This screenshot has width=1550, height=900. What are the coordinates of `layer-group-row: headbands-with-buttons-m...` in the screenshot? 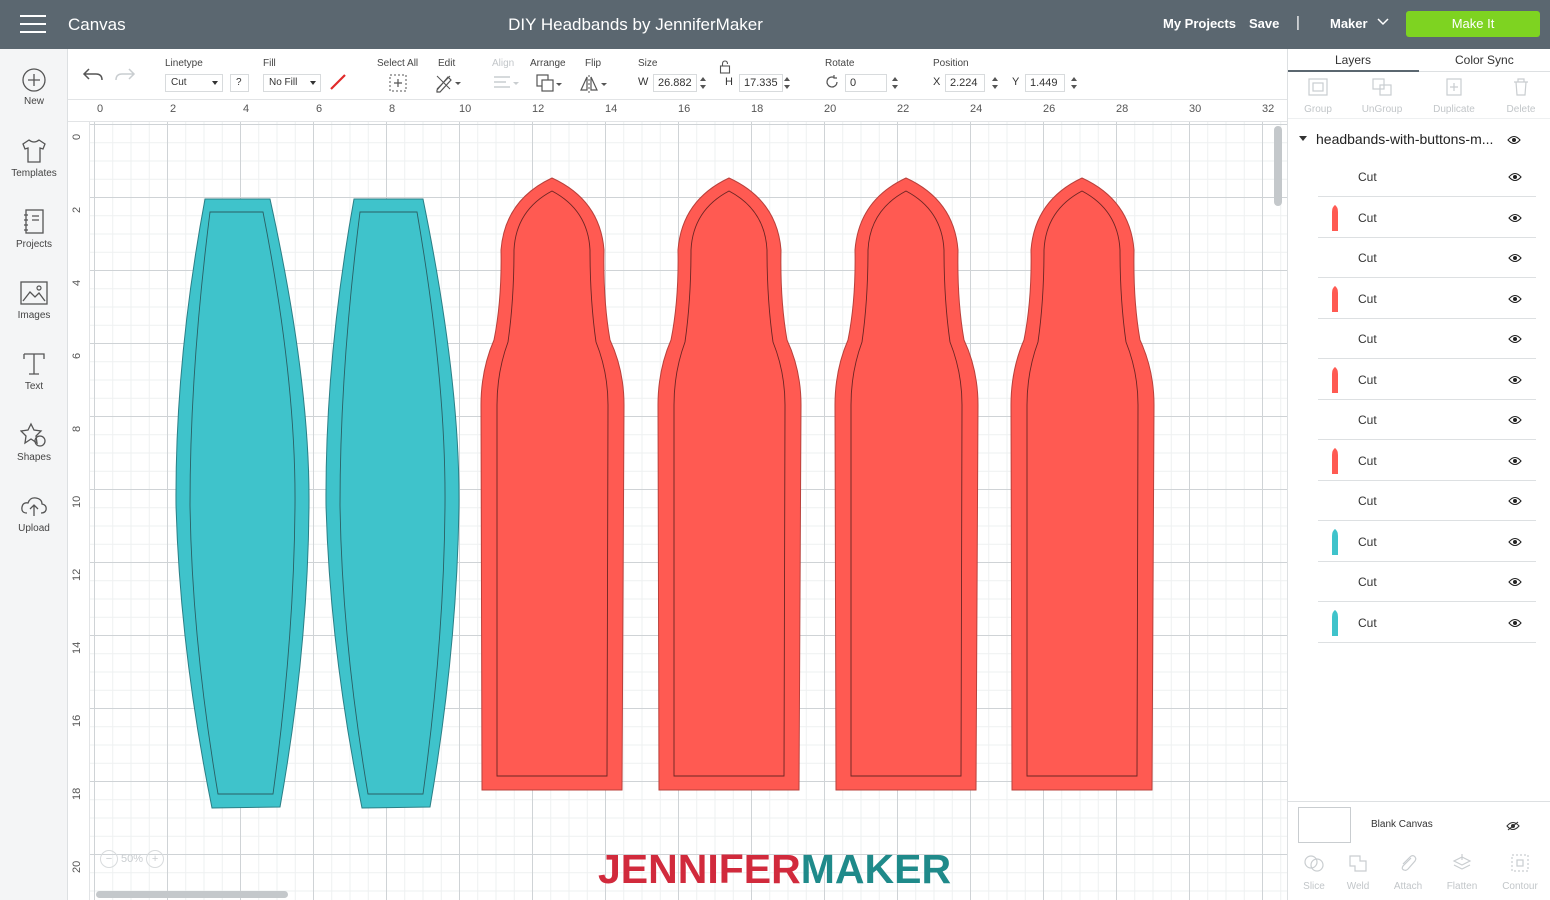 It's located at (1419, 140).